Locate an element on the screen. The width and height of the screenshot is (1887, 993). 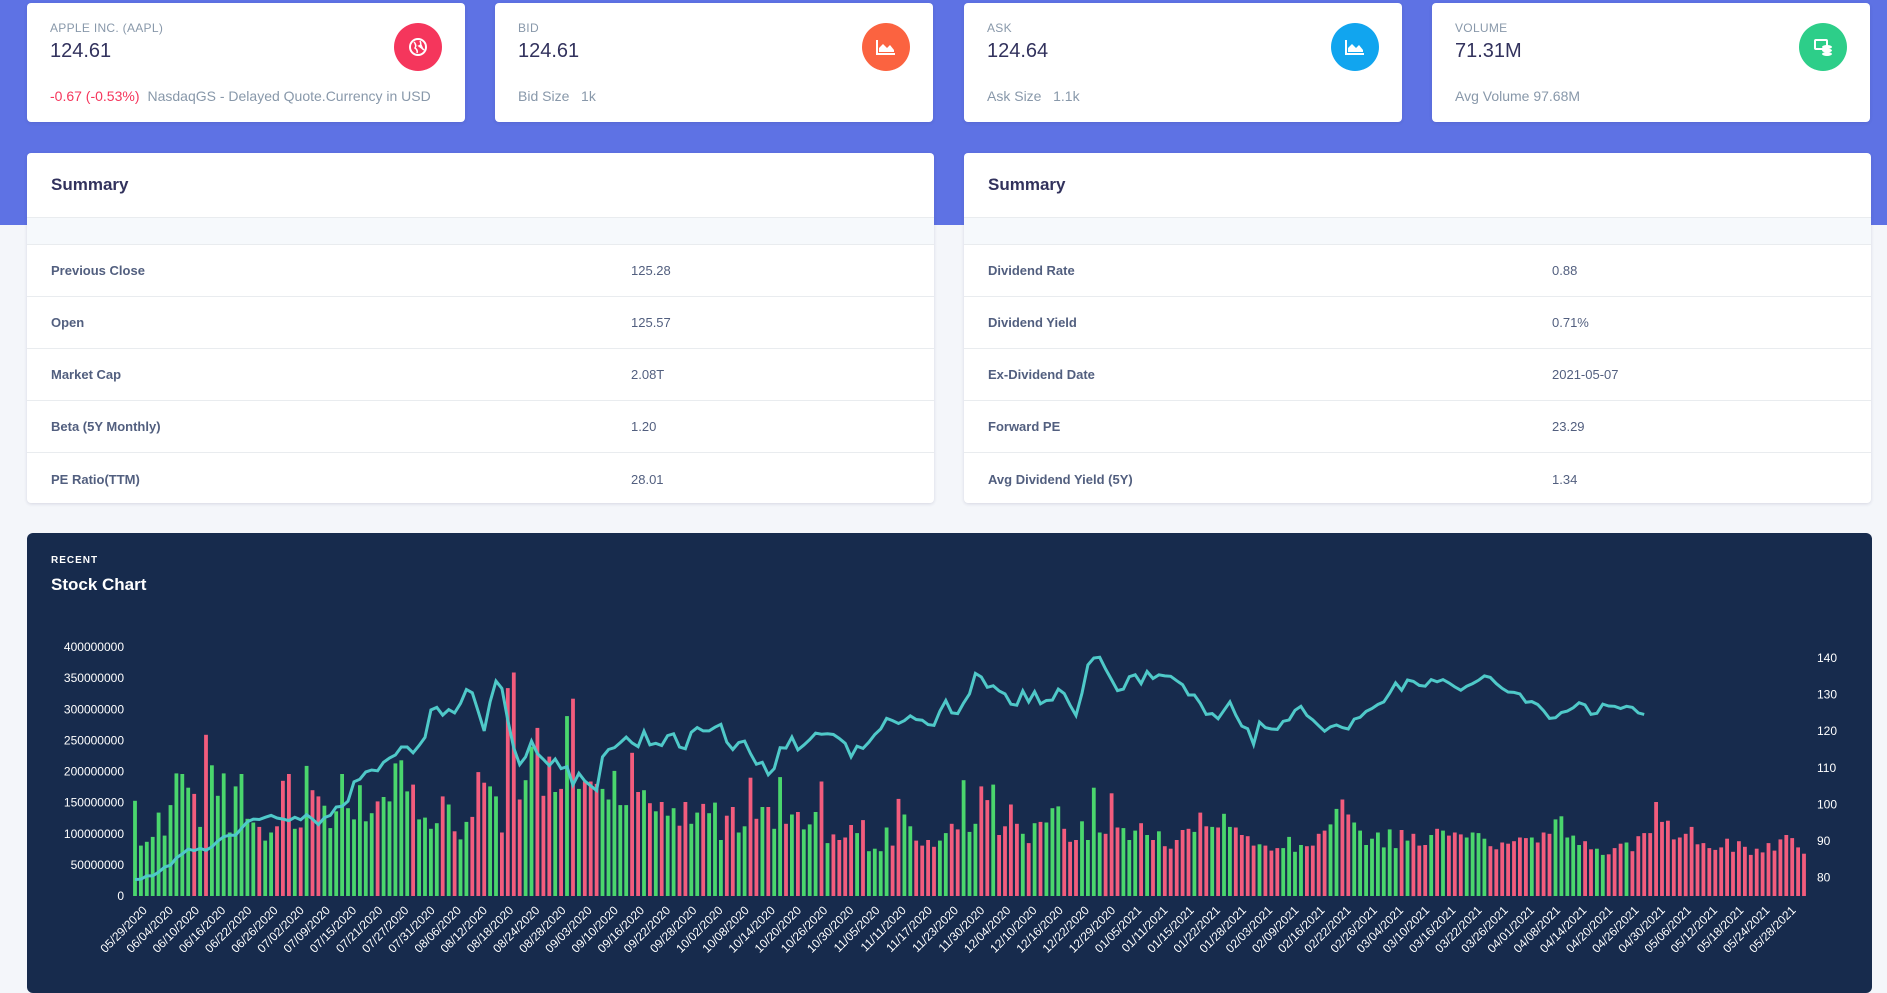
summary-value: 2021-05-07 is located at coordinates (1585, 374).